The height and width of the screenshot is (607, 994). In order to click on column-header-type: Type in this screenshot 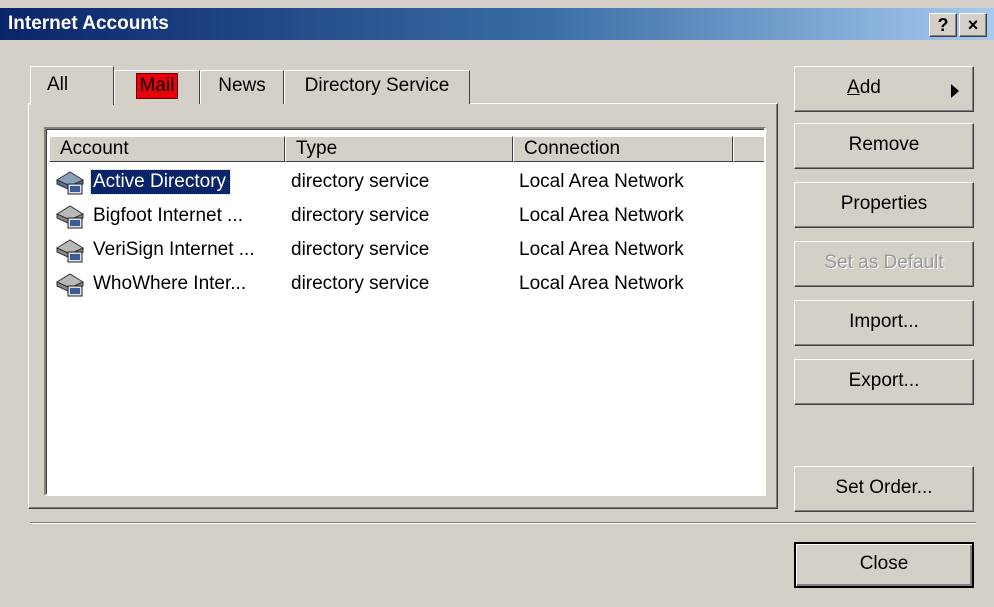, I will do `click(399, 149)`.